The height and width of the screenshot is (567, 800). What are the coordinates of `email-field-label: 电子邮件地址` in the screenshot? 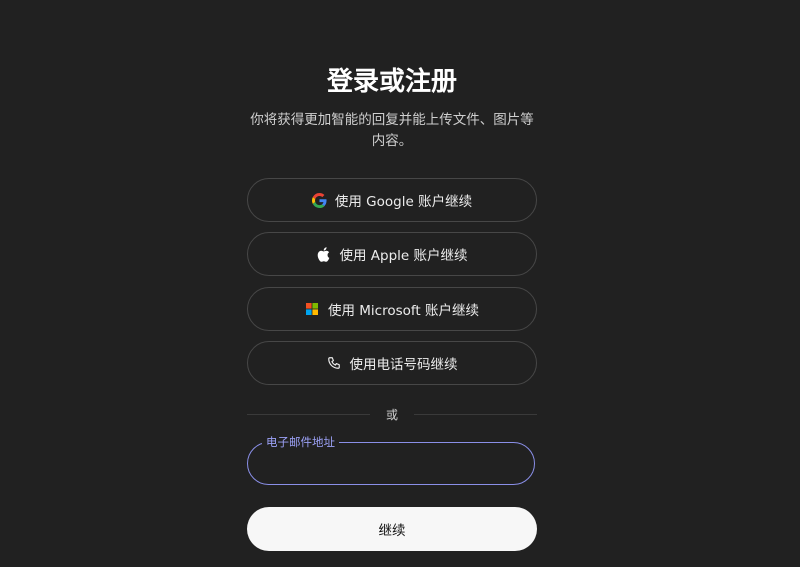 It's located at (300, 442).